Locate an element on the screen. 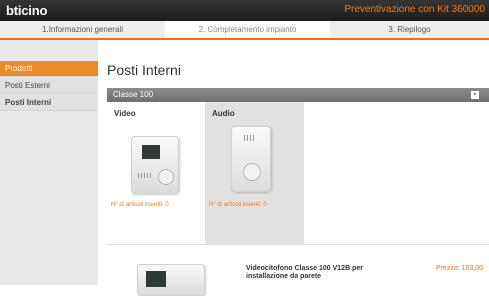 This screenshot has height=296, width=489. product-image is located at coordinates (171, 280).